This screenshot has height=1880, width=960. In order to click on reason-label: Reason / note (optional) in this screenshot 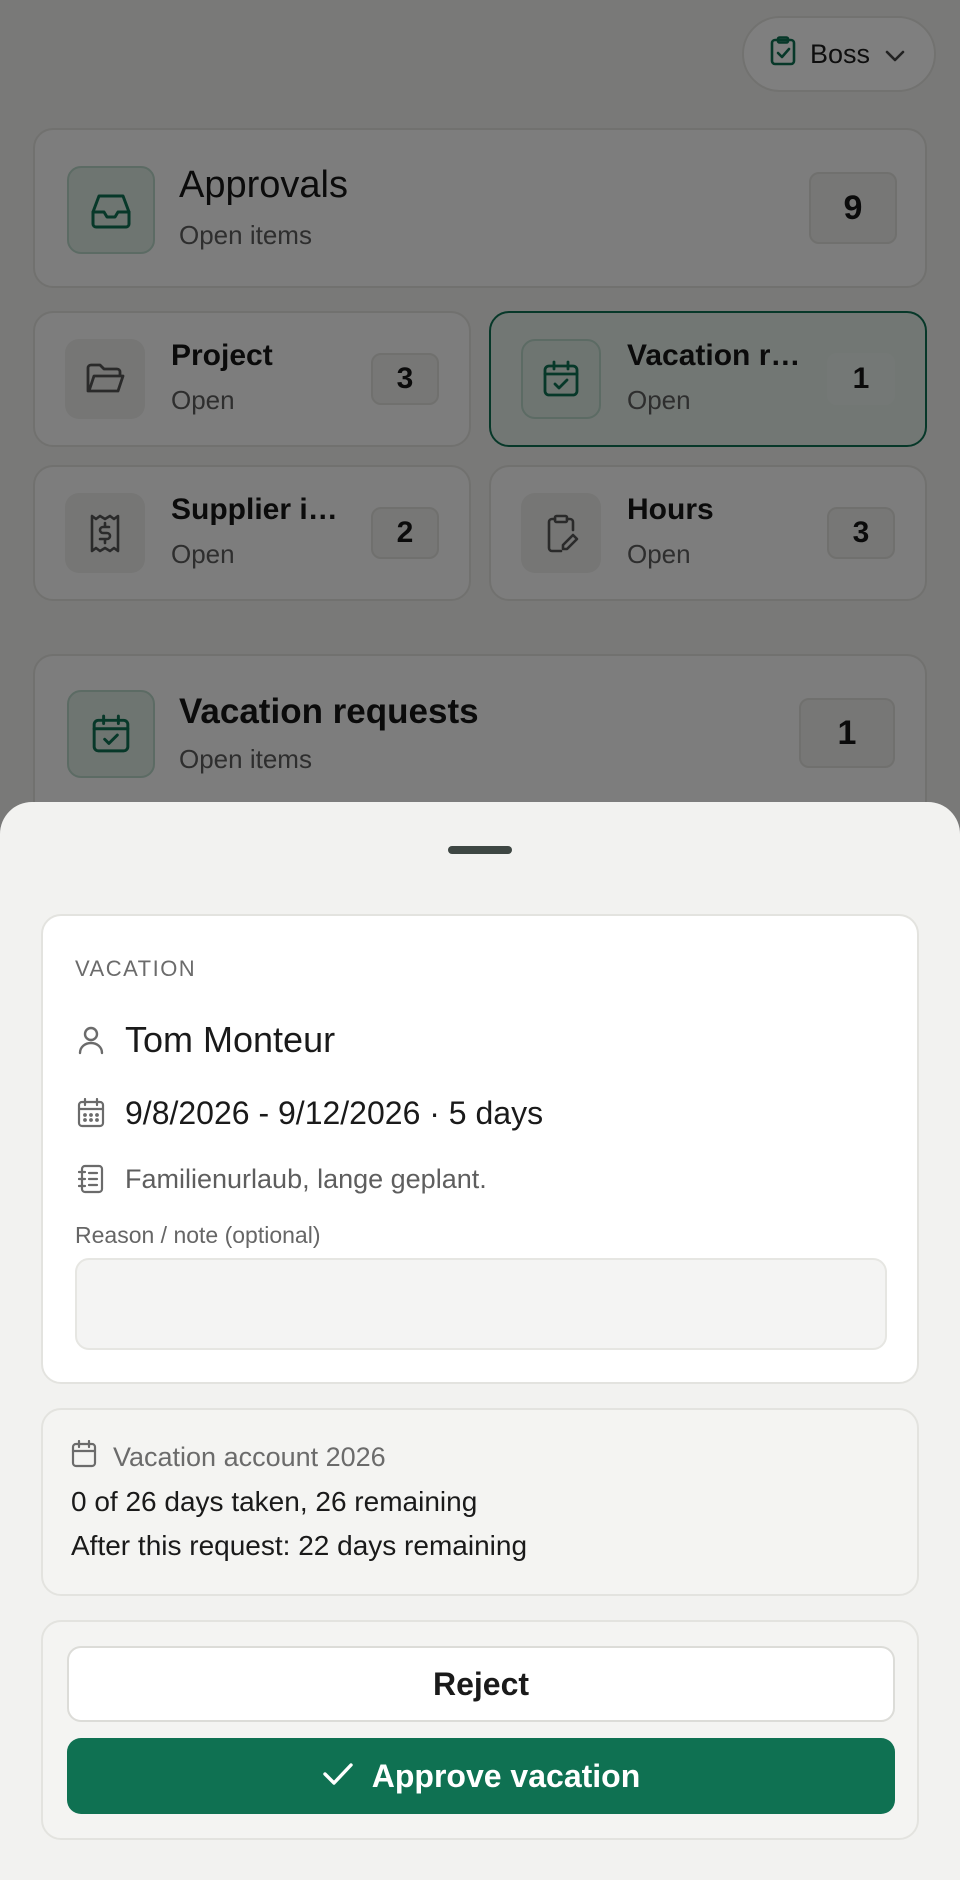, I will do `click(198, 1235)`.